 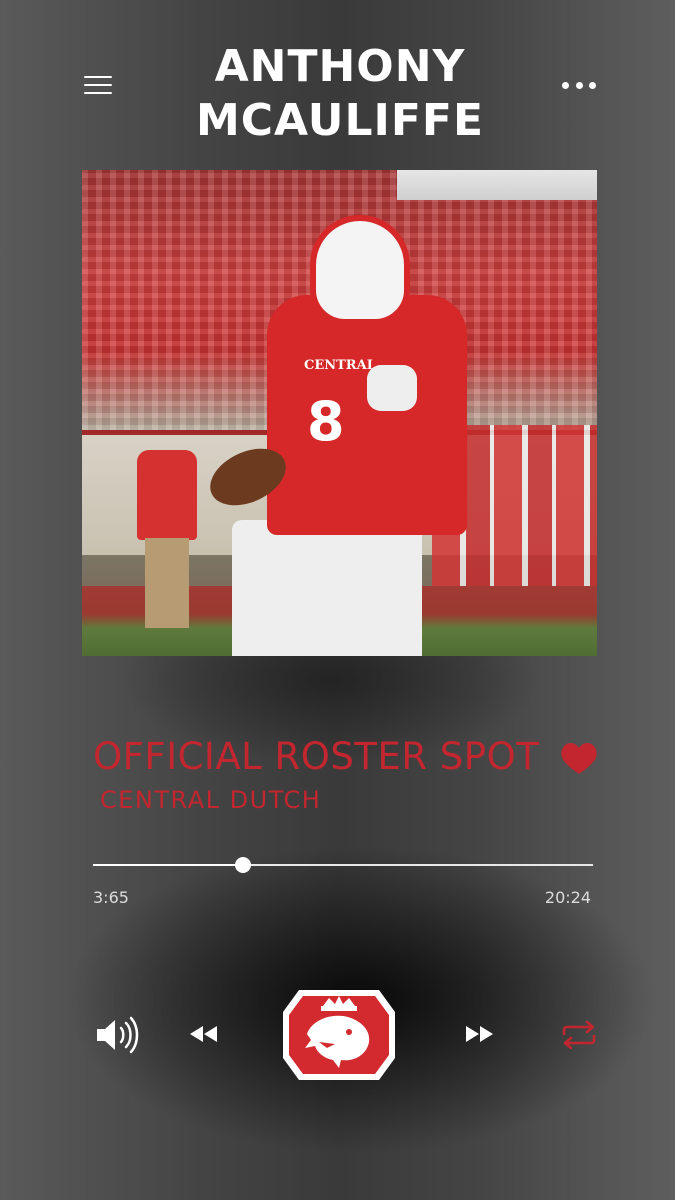 I want to click on total-time: 20:24, so click(x=567, y=897).